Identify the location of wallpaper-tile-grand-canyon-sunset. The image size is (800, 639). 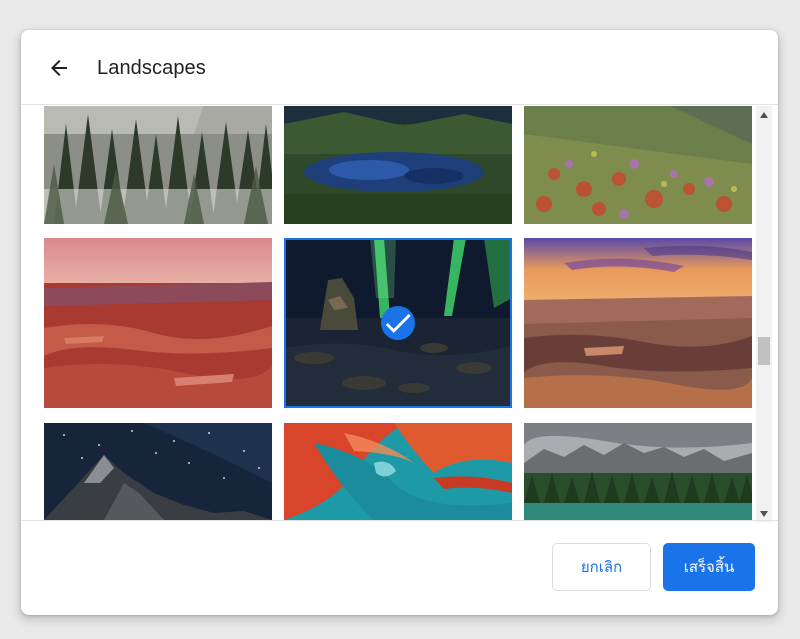
(638, 323).